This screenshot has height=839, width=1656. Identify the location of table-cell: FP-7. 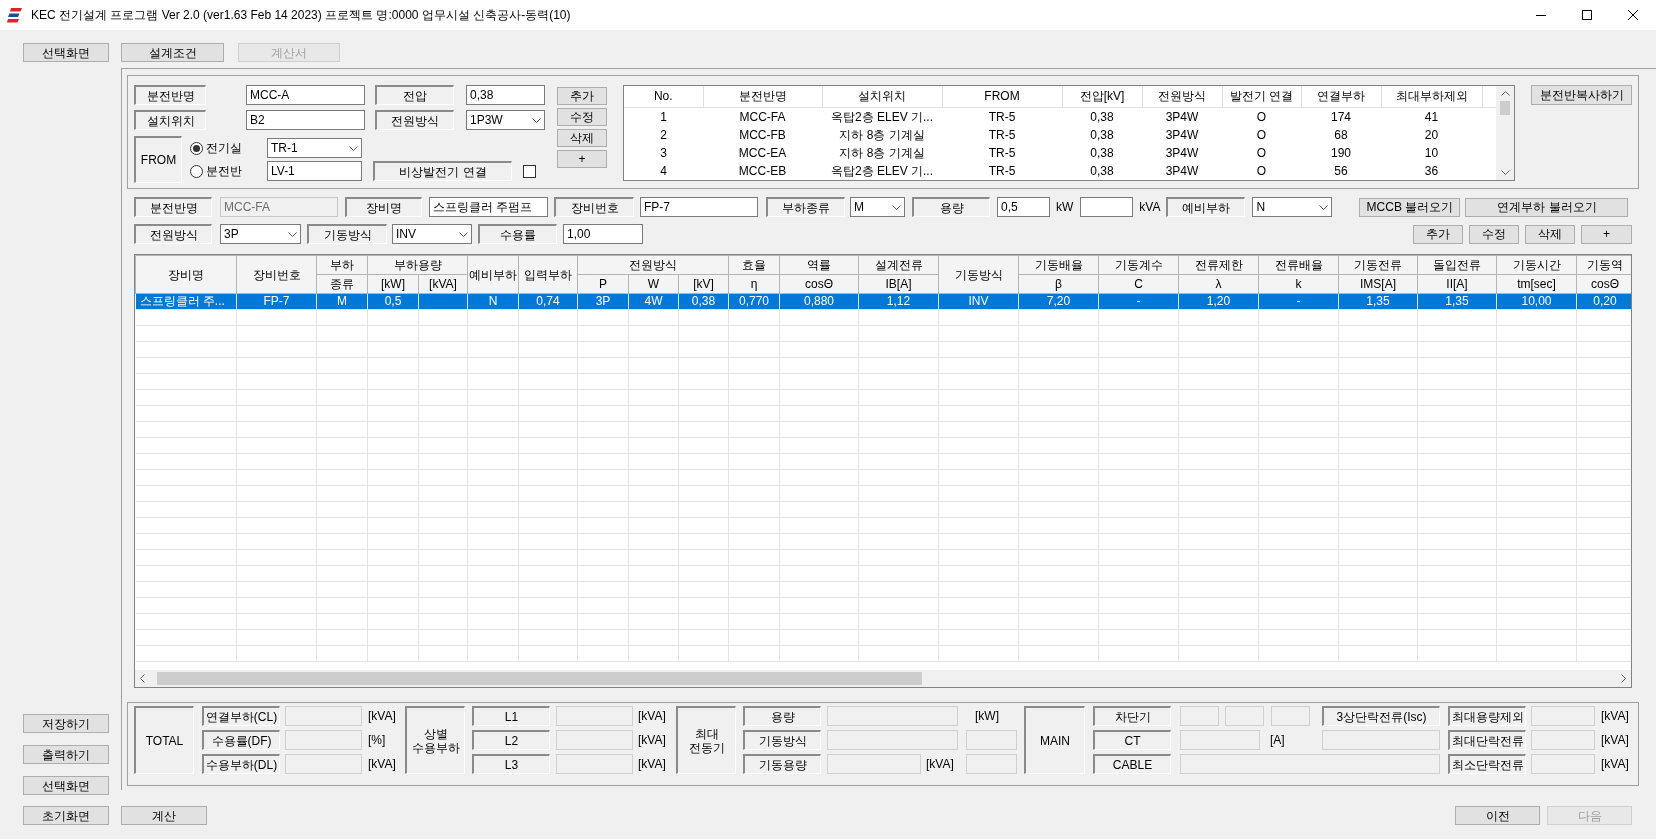
(276, 301).